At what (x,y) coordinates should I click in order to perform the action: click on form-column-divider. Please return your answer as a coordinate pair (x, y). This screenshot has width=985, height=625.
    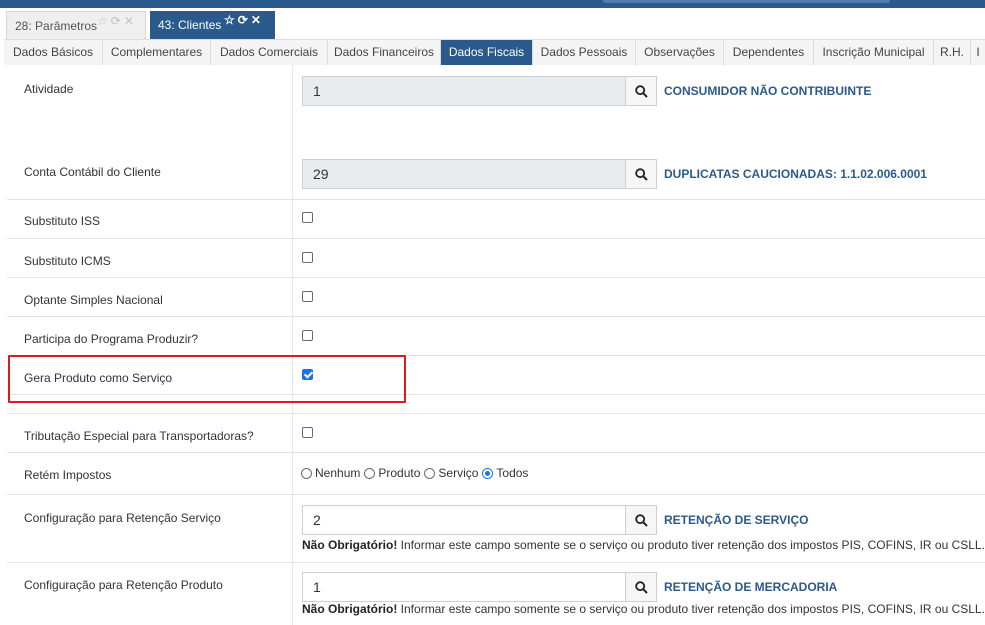
    Looking at the image, I should click on (292, 345).